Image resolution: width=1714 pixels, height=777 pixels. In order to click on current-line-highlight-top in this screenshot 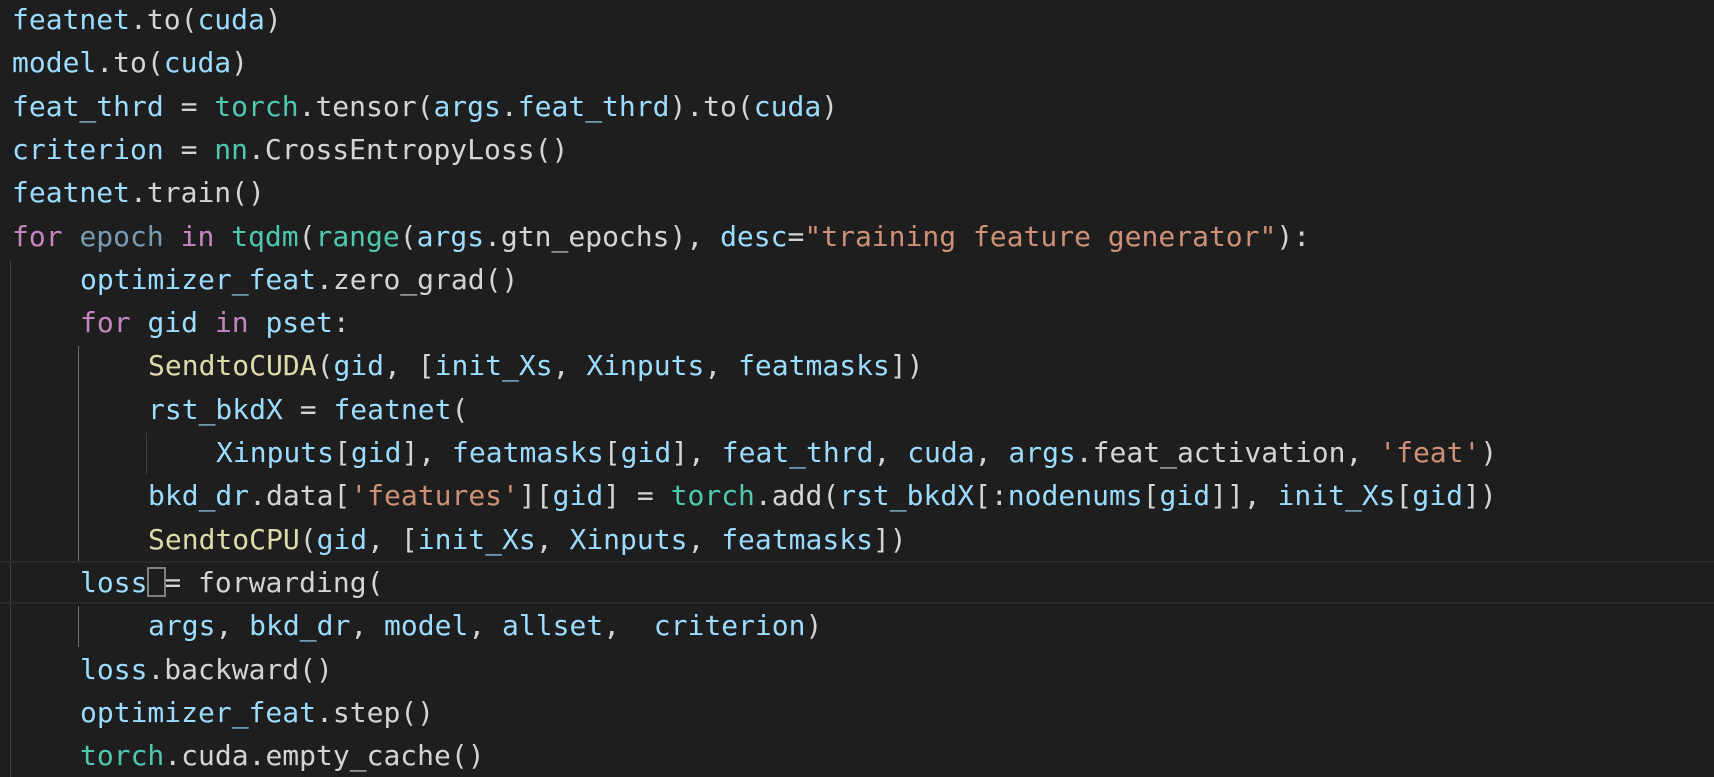, I will do `click(857, 561)`.